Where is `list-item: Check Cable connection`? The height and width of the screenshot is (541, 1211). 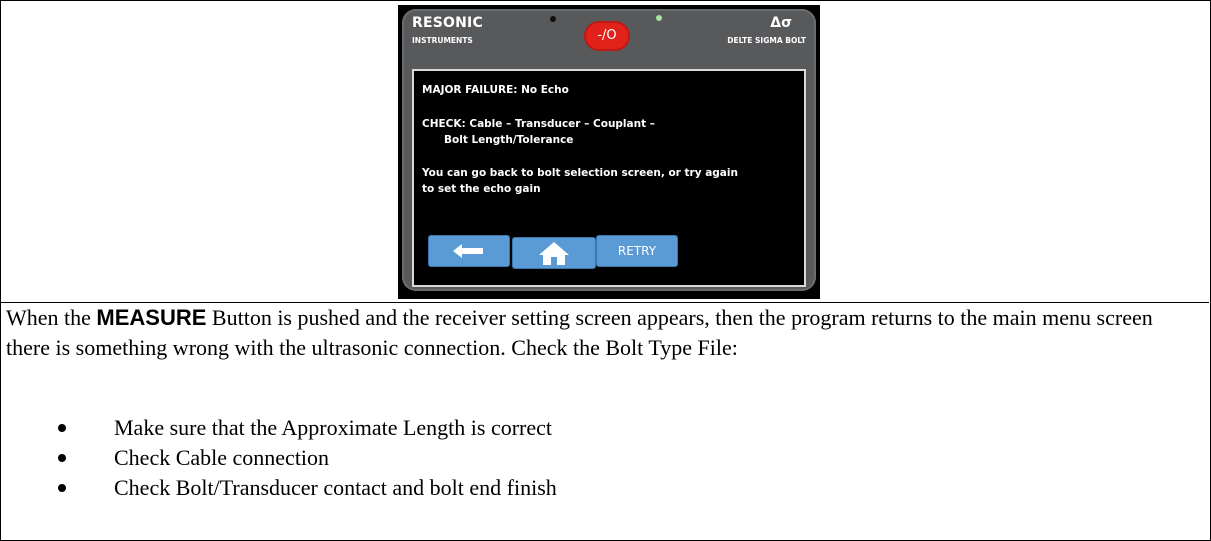 list-item: Check Cable connection is located at coordinates (600, 458).